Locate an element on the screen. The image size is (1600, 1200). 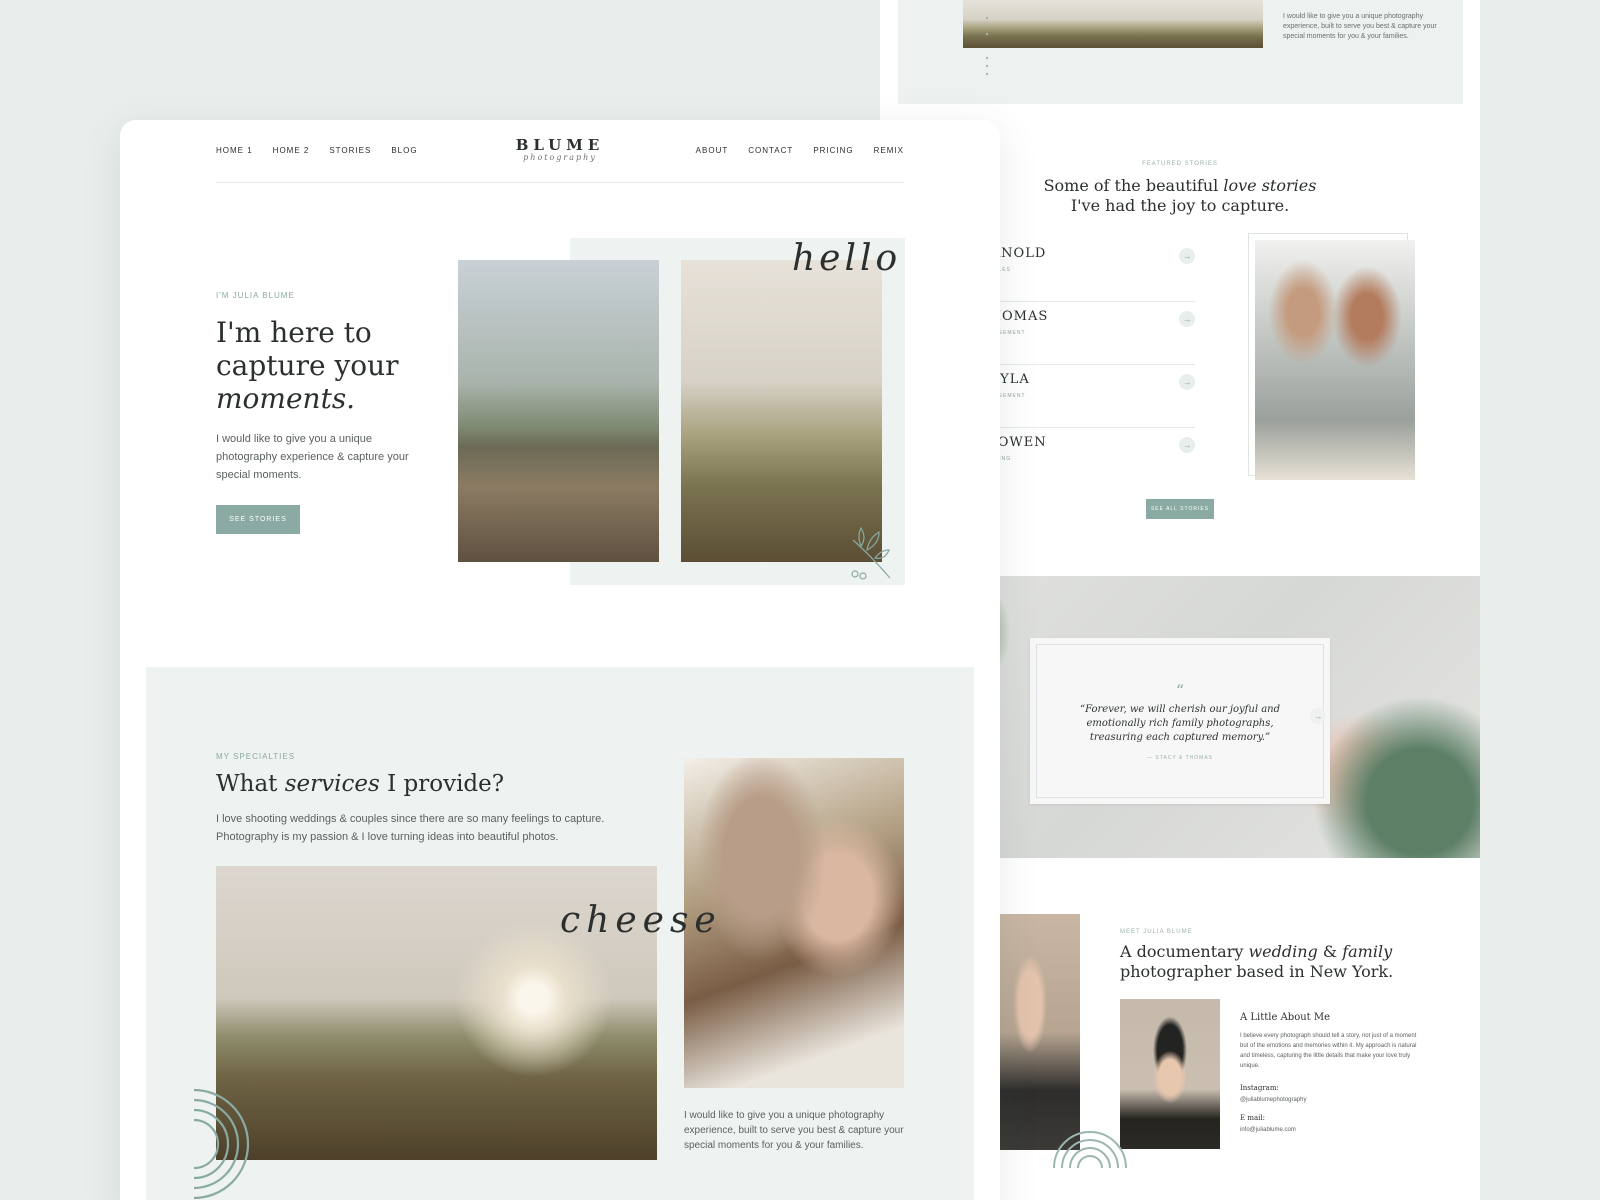
services-label: MY SPECIALTIES is located at coordinates (256, 756).